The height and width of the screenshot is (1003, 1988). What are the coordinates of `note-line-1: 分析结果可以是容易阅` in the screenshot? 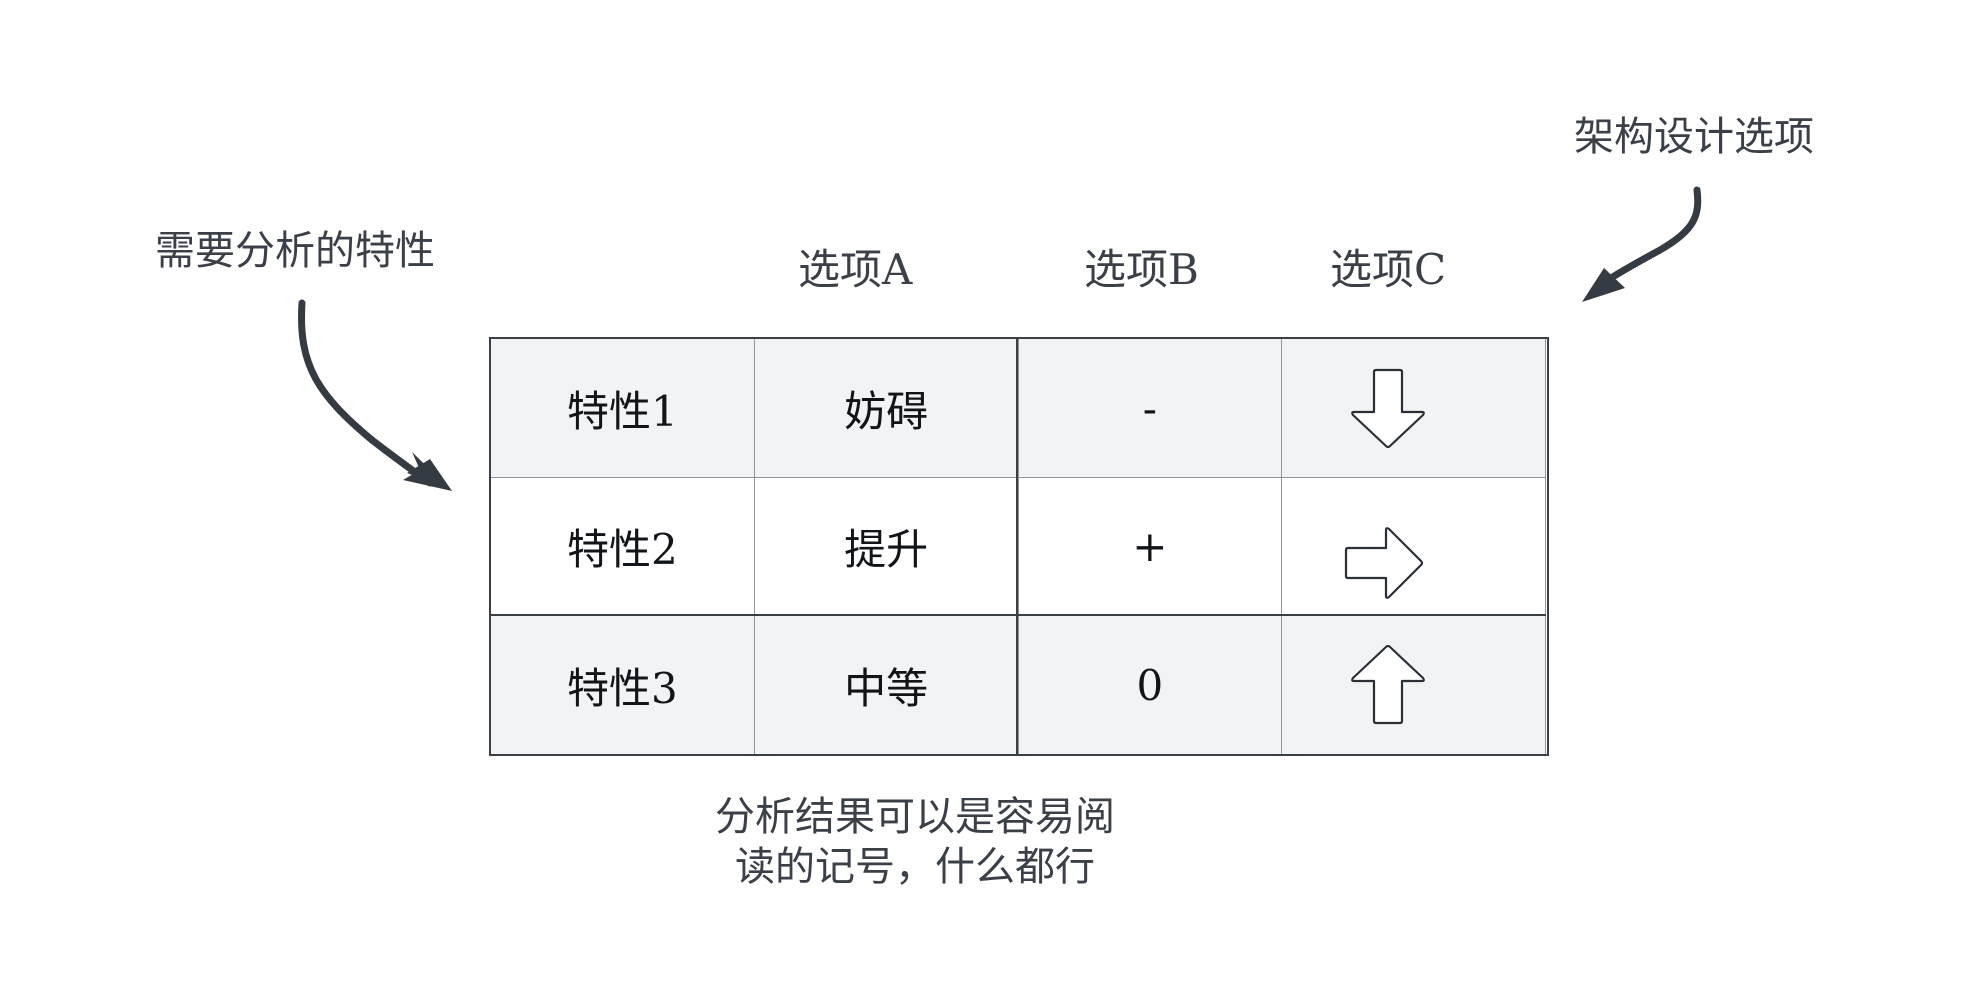 It's located at (915, 817).